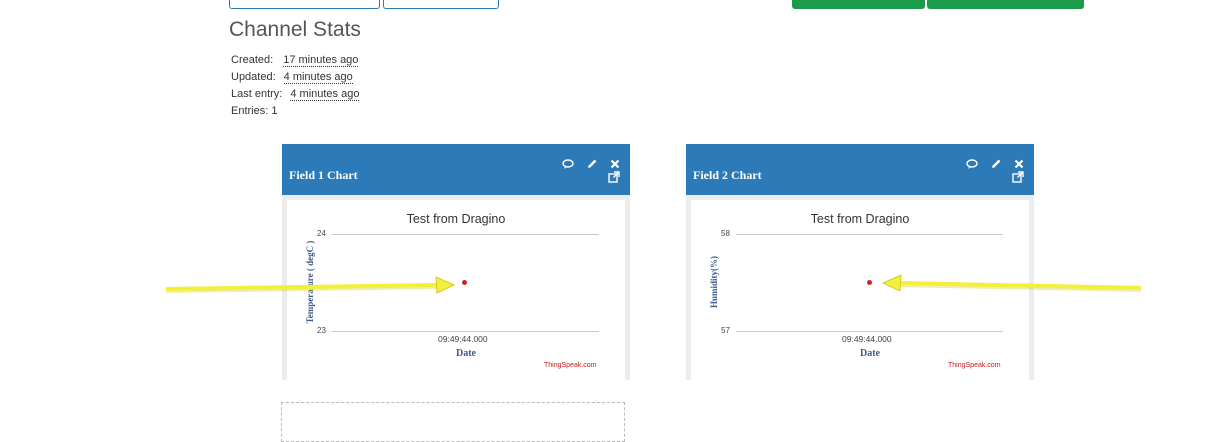  I want to click on stat-entries: Entries: 1, so click(254, 111).